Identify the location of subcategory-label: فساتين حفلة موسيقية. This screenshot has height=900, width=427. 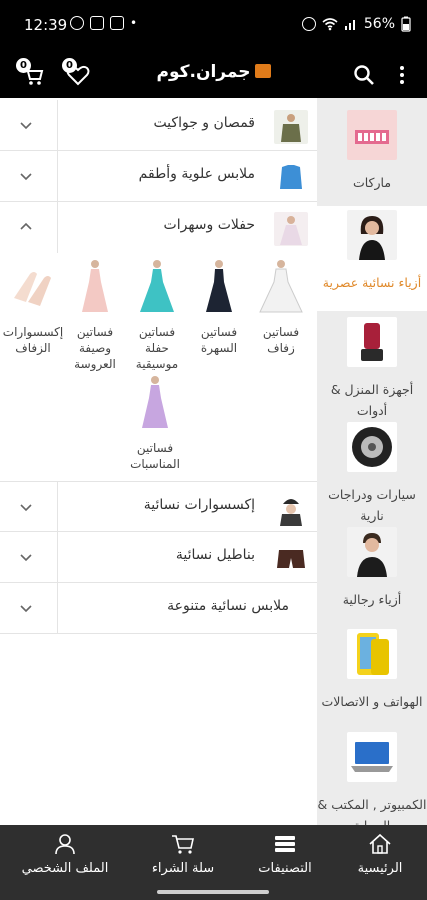
(157, 348).